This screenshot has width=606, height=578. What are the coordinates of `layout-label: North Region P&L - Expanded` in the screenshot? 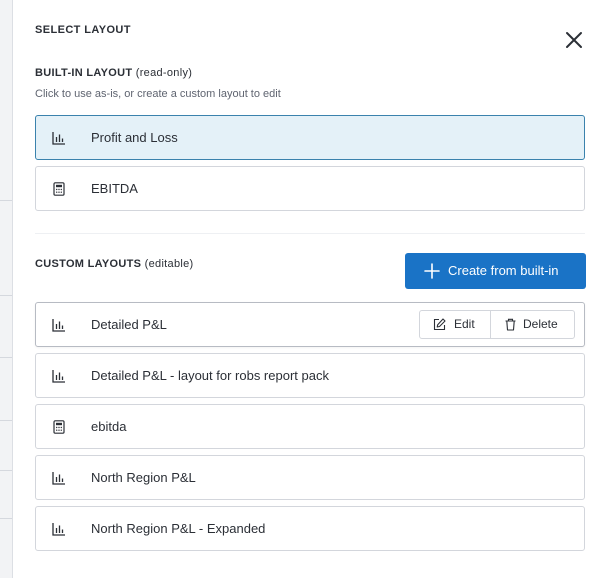 It's located at (178, 528).